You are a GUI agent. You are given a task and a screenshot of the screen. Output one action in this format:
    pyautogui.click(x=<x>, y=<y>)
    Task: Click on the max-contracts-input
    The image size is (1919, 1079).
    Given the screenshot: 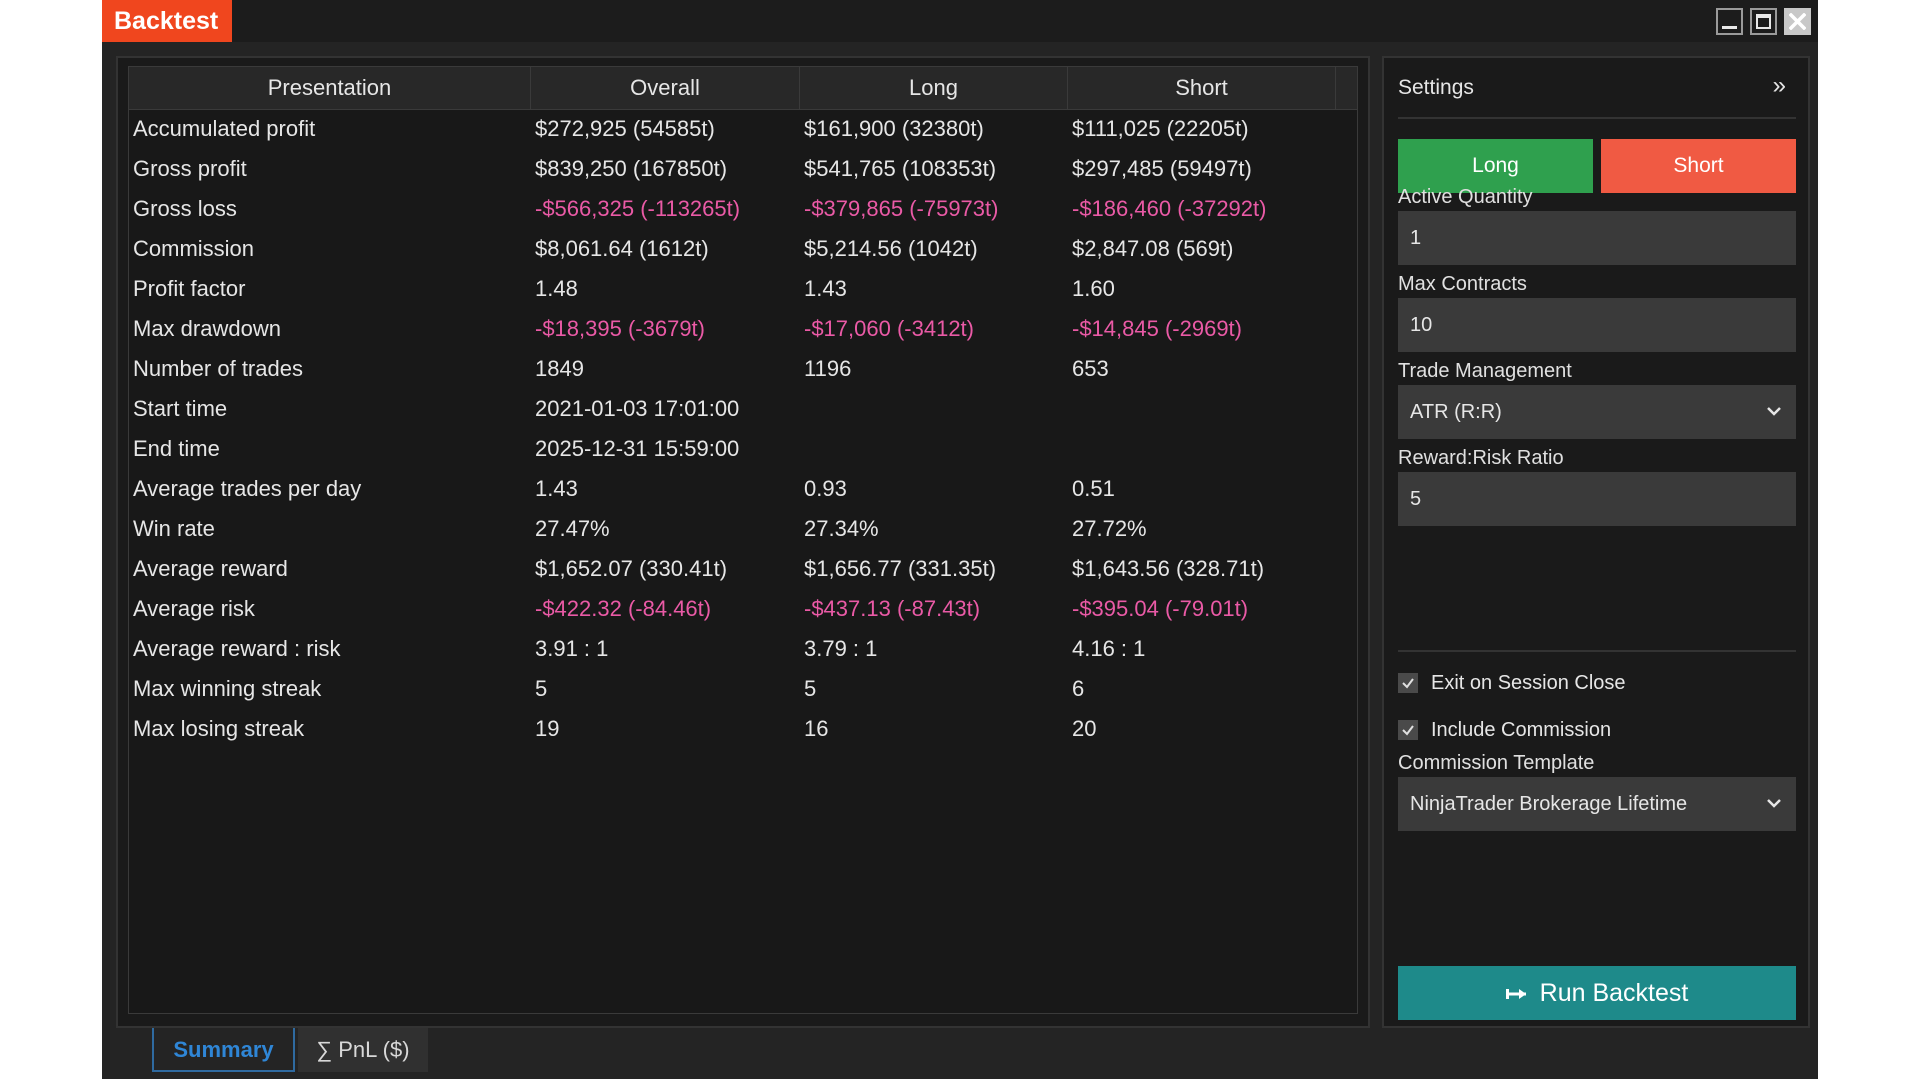 What is the action you would take?
    pyautogui.click(x=1597, y=325)
    